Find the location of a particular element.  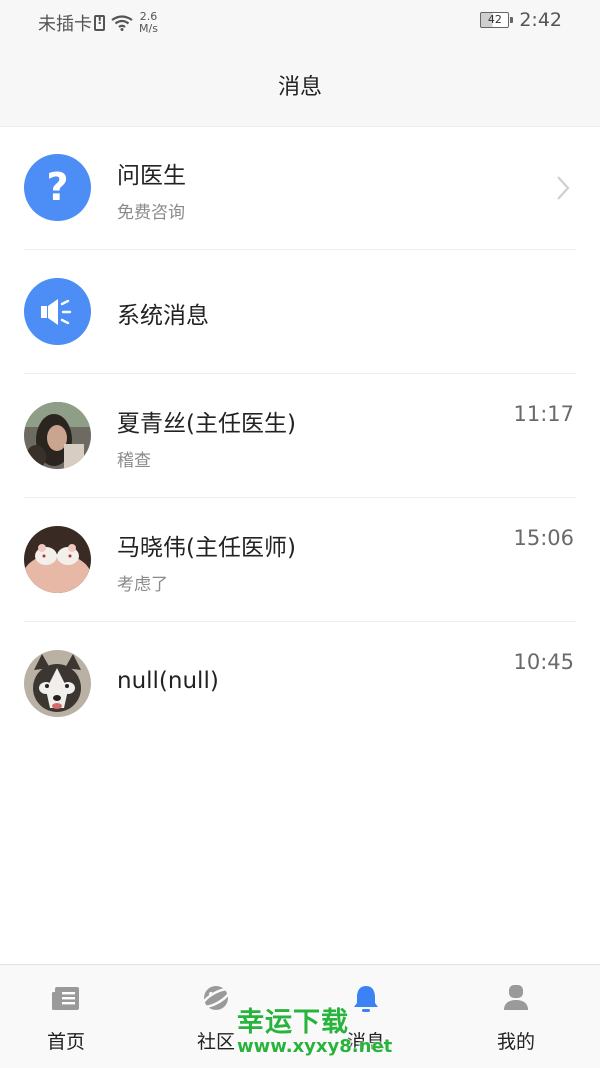

question-avatar: ? is located at coordinates (57, 187).